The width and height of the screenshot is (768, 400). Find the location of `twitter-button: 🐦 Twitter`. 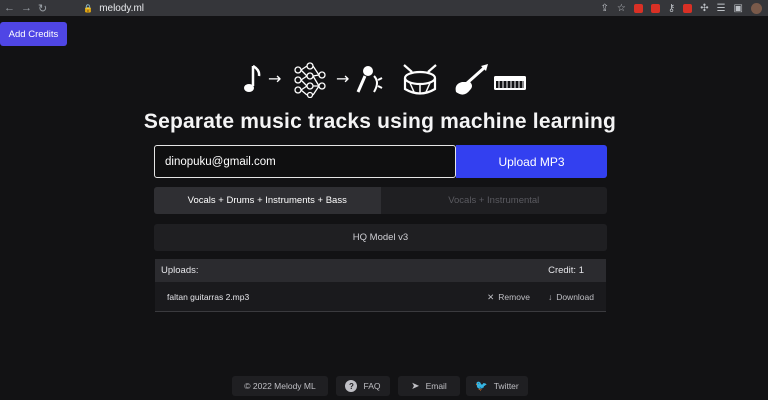

twitter-button: 🐦 Twitter is located at coordinates (497, 386).